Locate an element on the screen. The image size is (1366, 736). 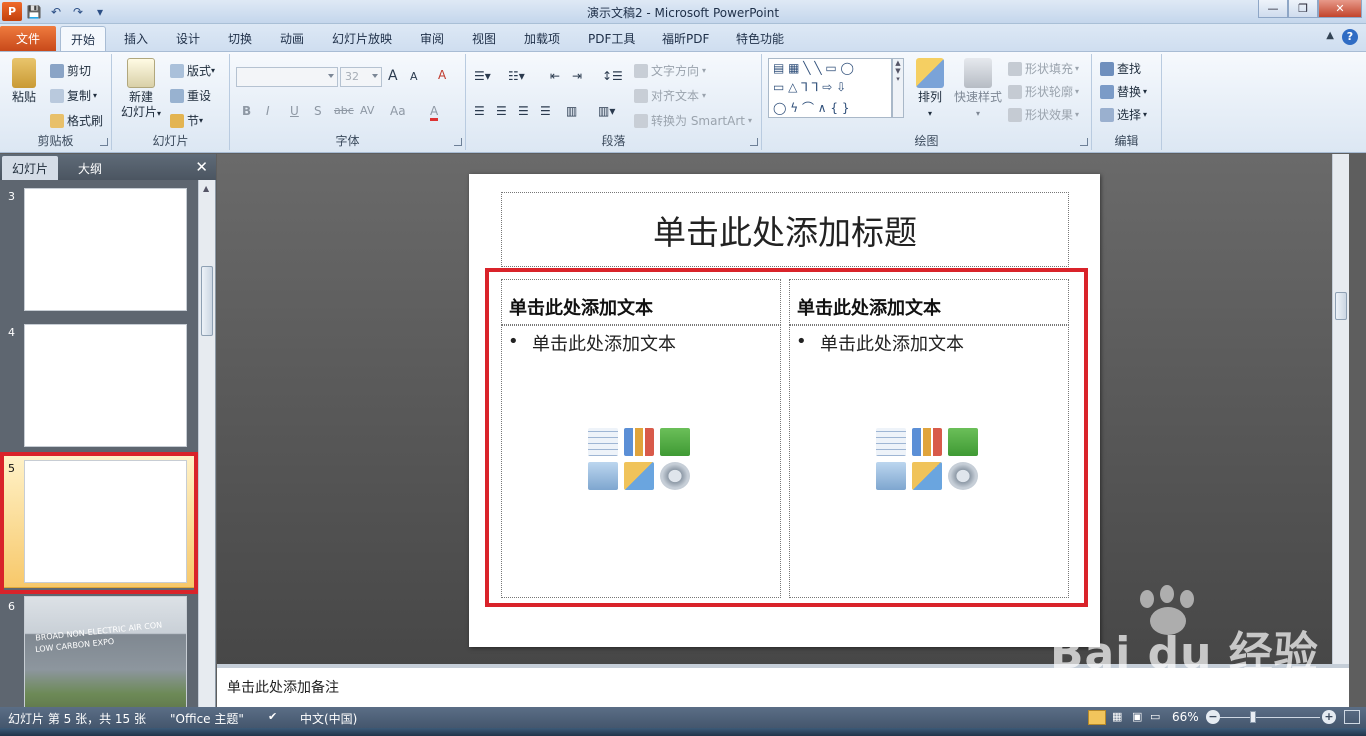
drawing-group-label: 绘图 is located at coordinates (926, 141).